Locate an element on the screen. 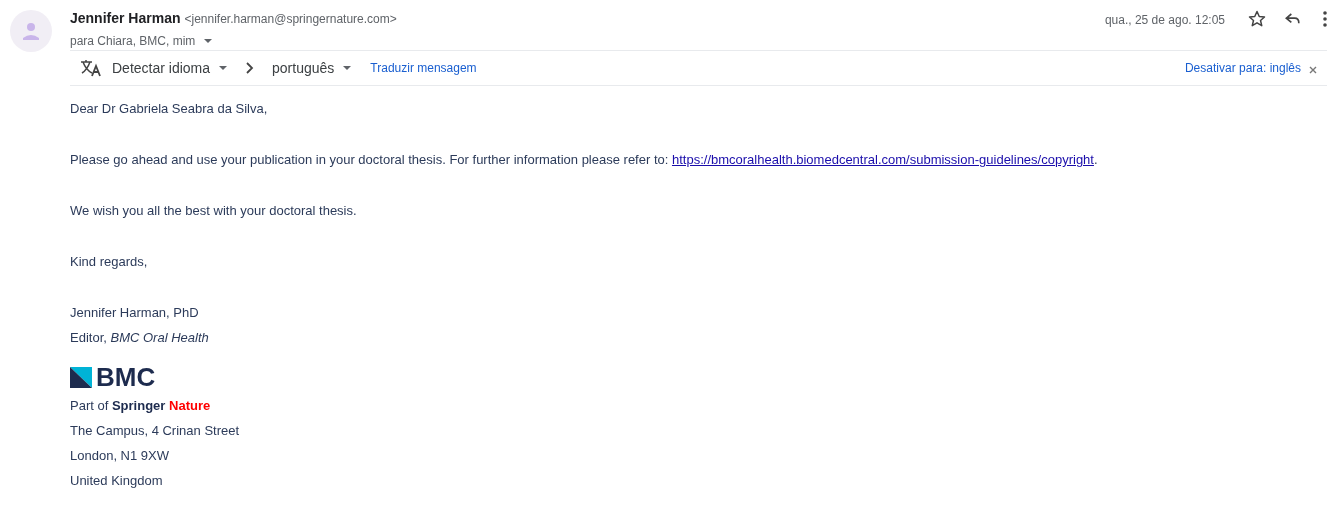 This screenshot has width=1335, height=513. bmc-logo: BMC is located at coordinates (113, 377).